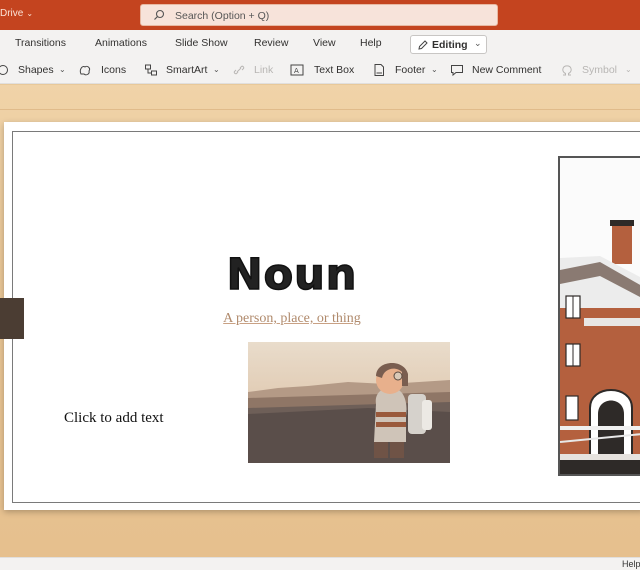 The height and width of the screenshot is (570, 640). Describe the element at coordinates (292, 275) in the screenshot. I see `slide-title: Noun` at that location.